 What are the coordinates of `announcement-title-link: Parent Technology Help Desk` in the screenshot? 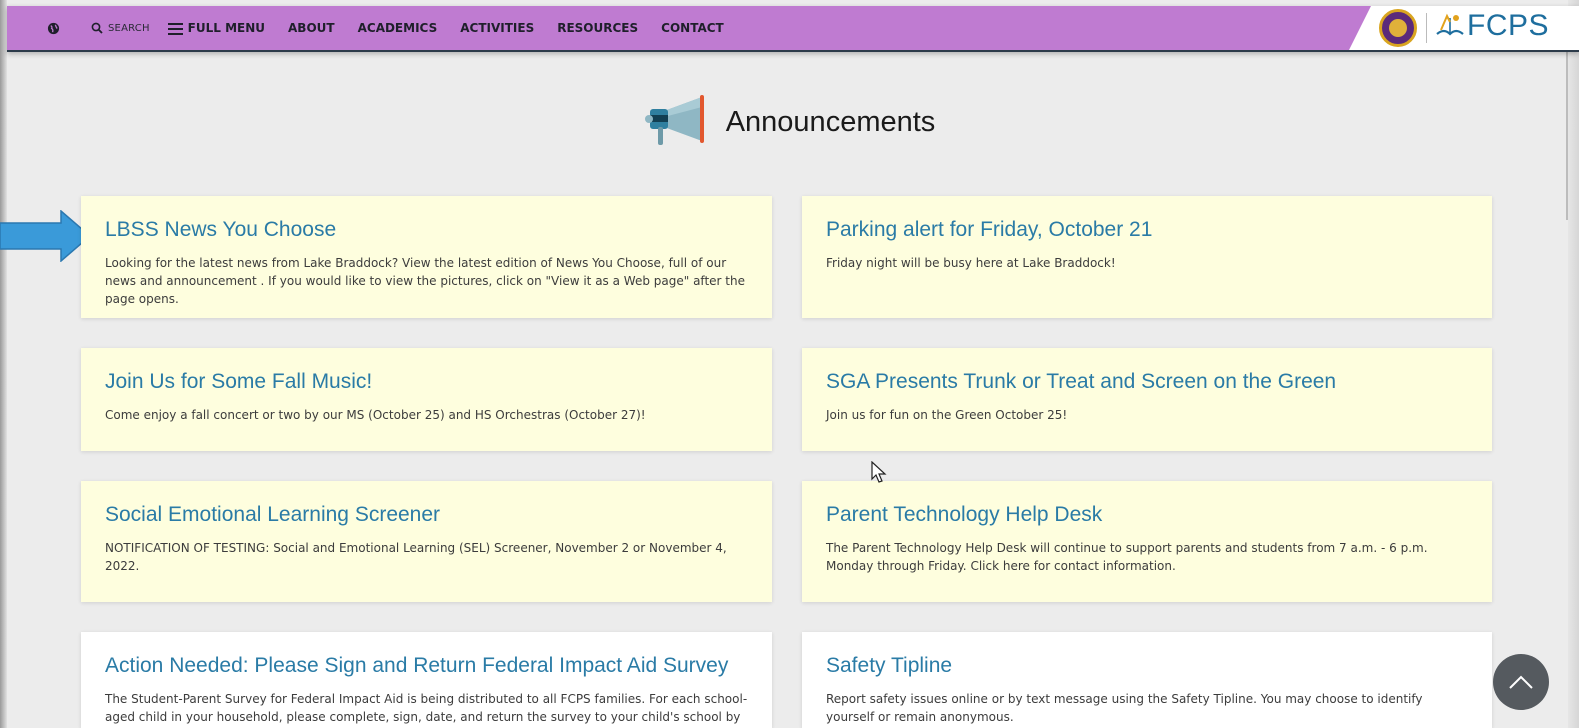 It's located at (1147, 515).